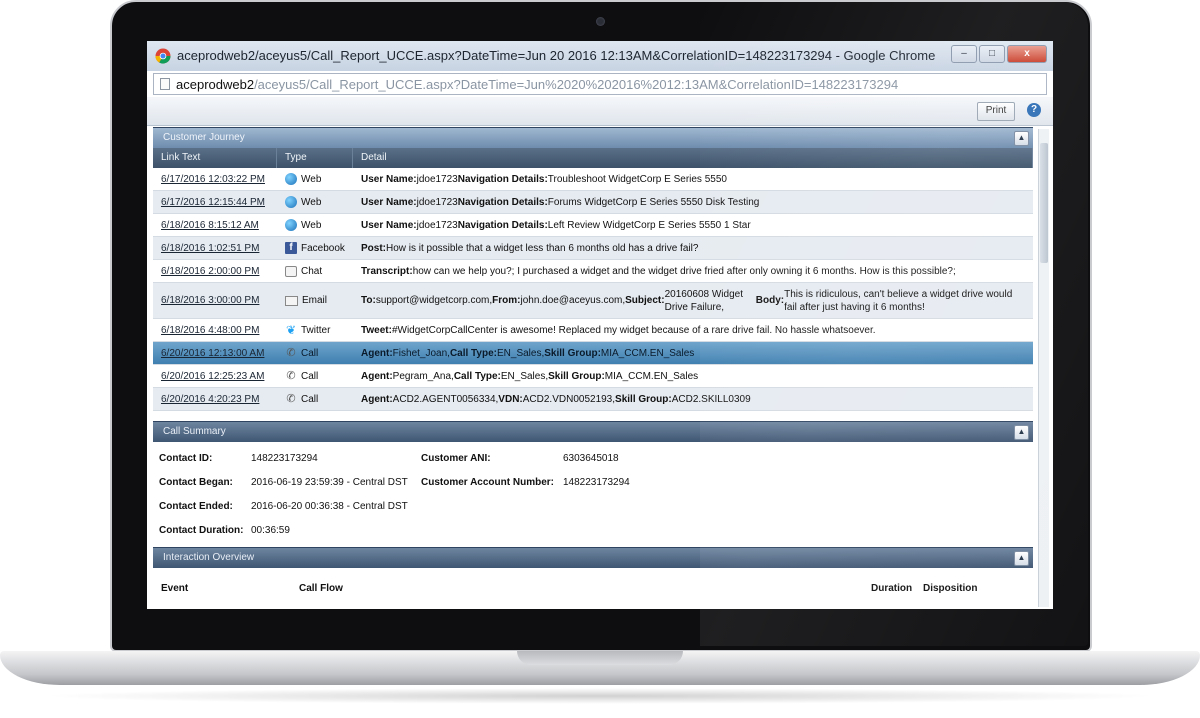 The width and height of the screenshot is (1200, 718). I want to click on contact-ended-value: 2016-06-20 00:36:38 - Central DST, so click(329, 506).